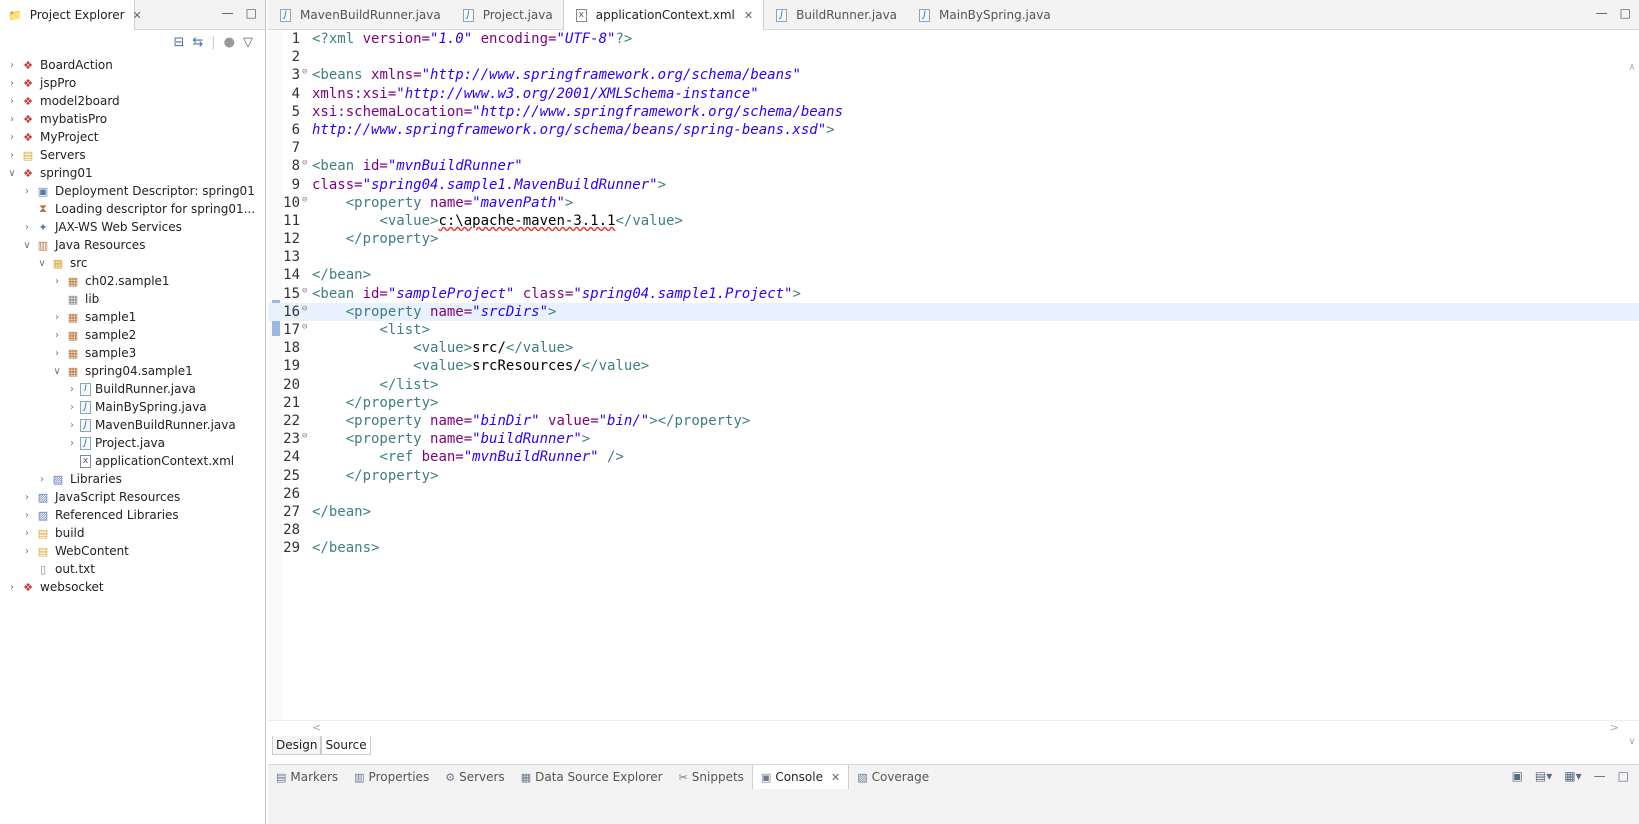 This screenshot has width=1639, height=824. I want to click on tree-item: › J Project.java, so click(132, 443).